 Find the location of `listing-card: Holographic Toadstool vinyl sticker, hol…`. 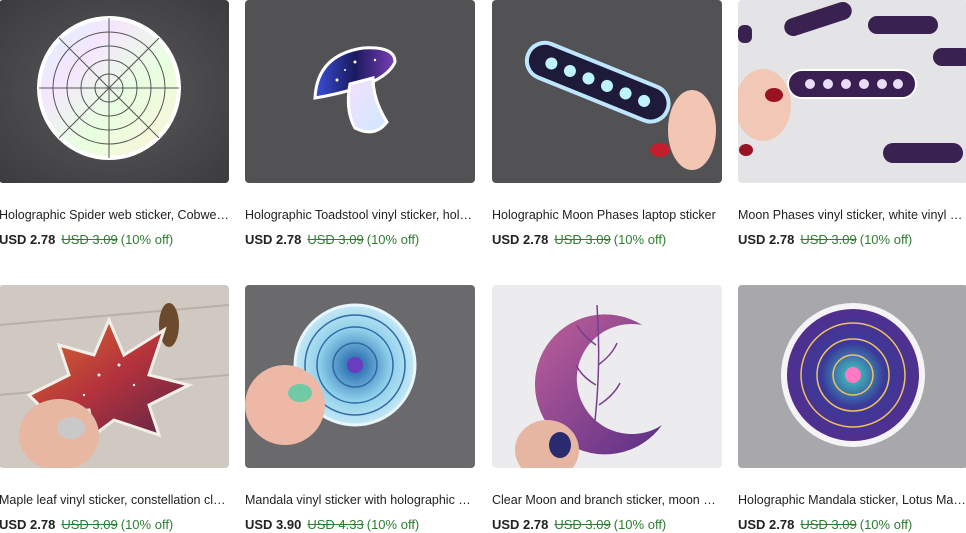

listing-card: Holographic Toadstool vinyl sticker, hol… is located at coordinates (360, 124).